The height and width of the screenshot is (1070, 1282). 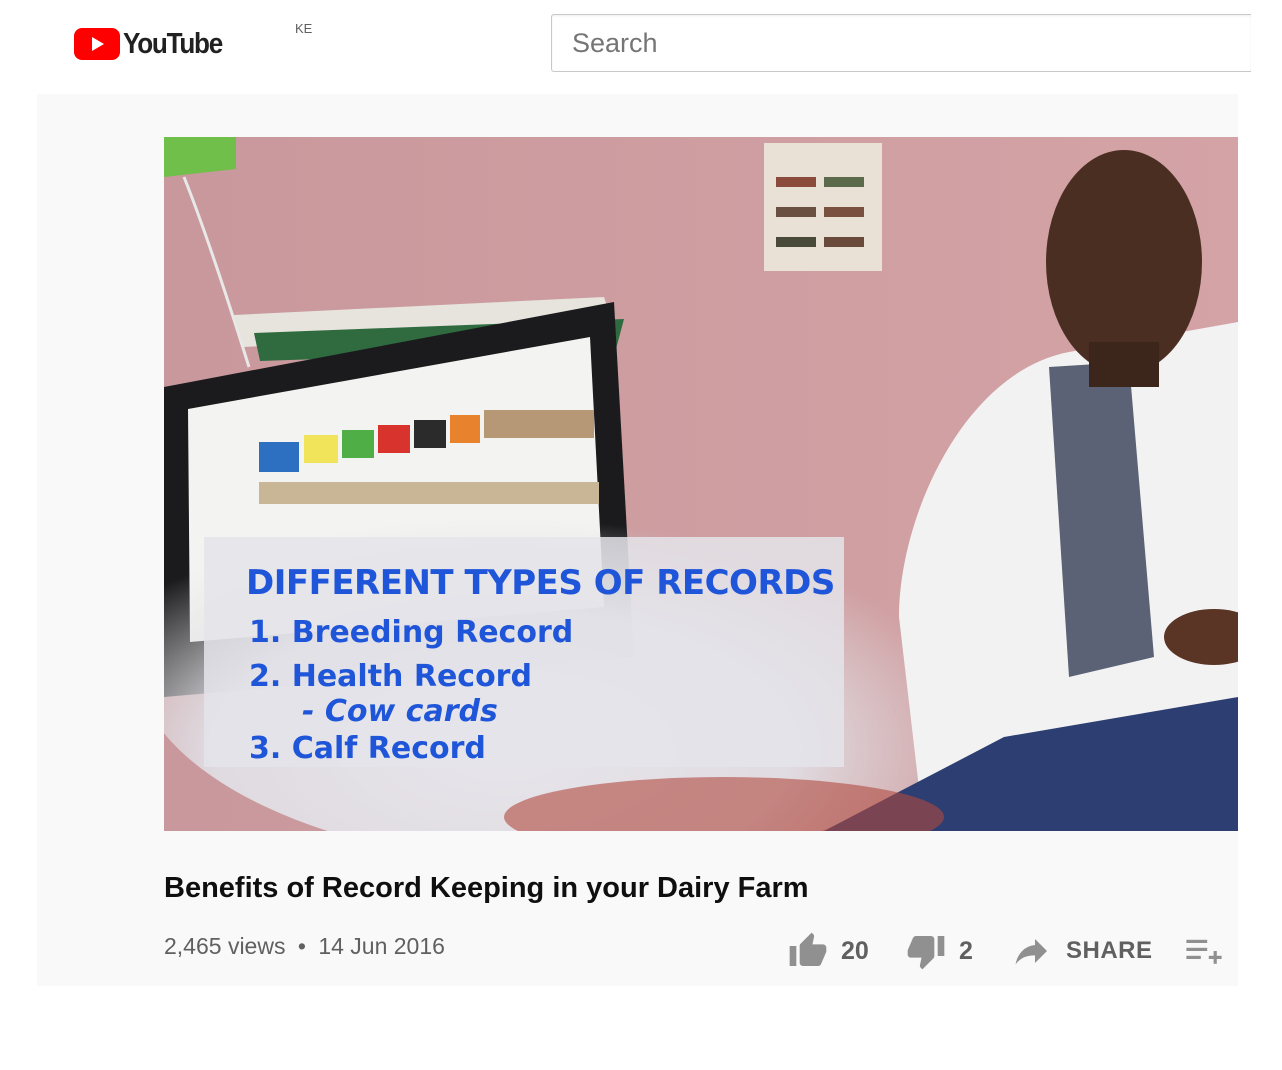 I want to click on overlay-item-3: 3. Calf Record, so click(x=367, y=748).